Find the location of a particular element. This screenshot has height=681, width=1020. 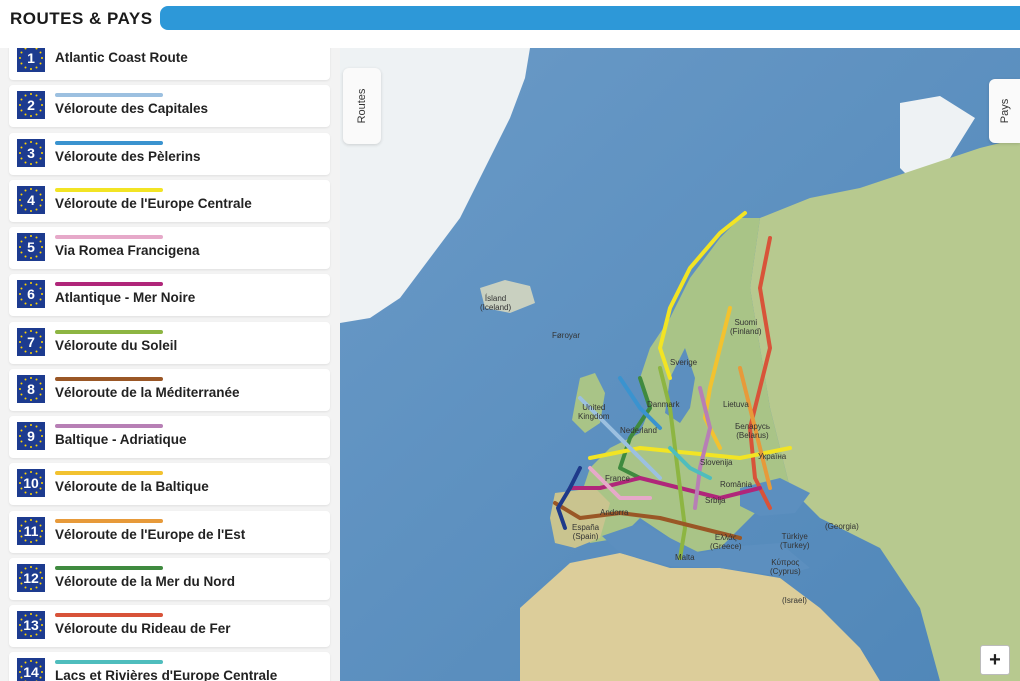

map-label-malta: Malta is located at coordinates (685, 557).